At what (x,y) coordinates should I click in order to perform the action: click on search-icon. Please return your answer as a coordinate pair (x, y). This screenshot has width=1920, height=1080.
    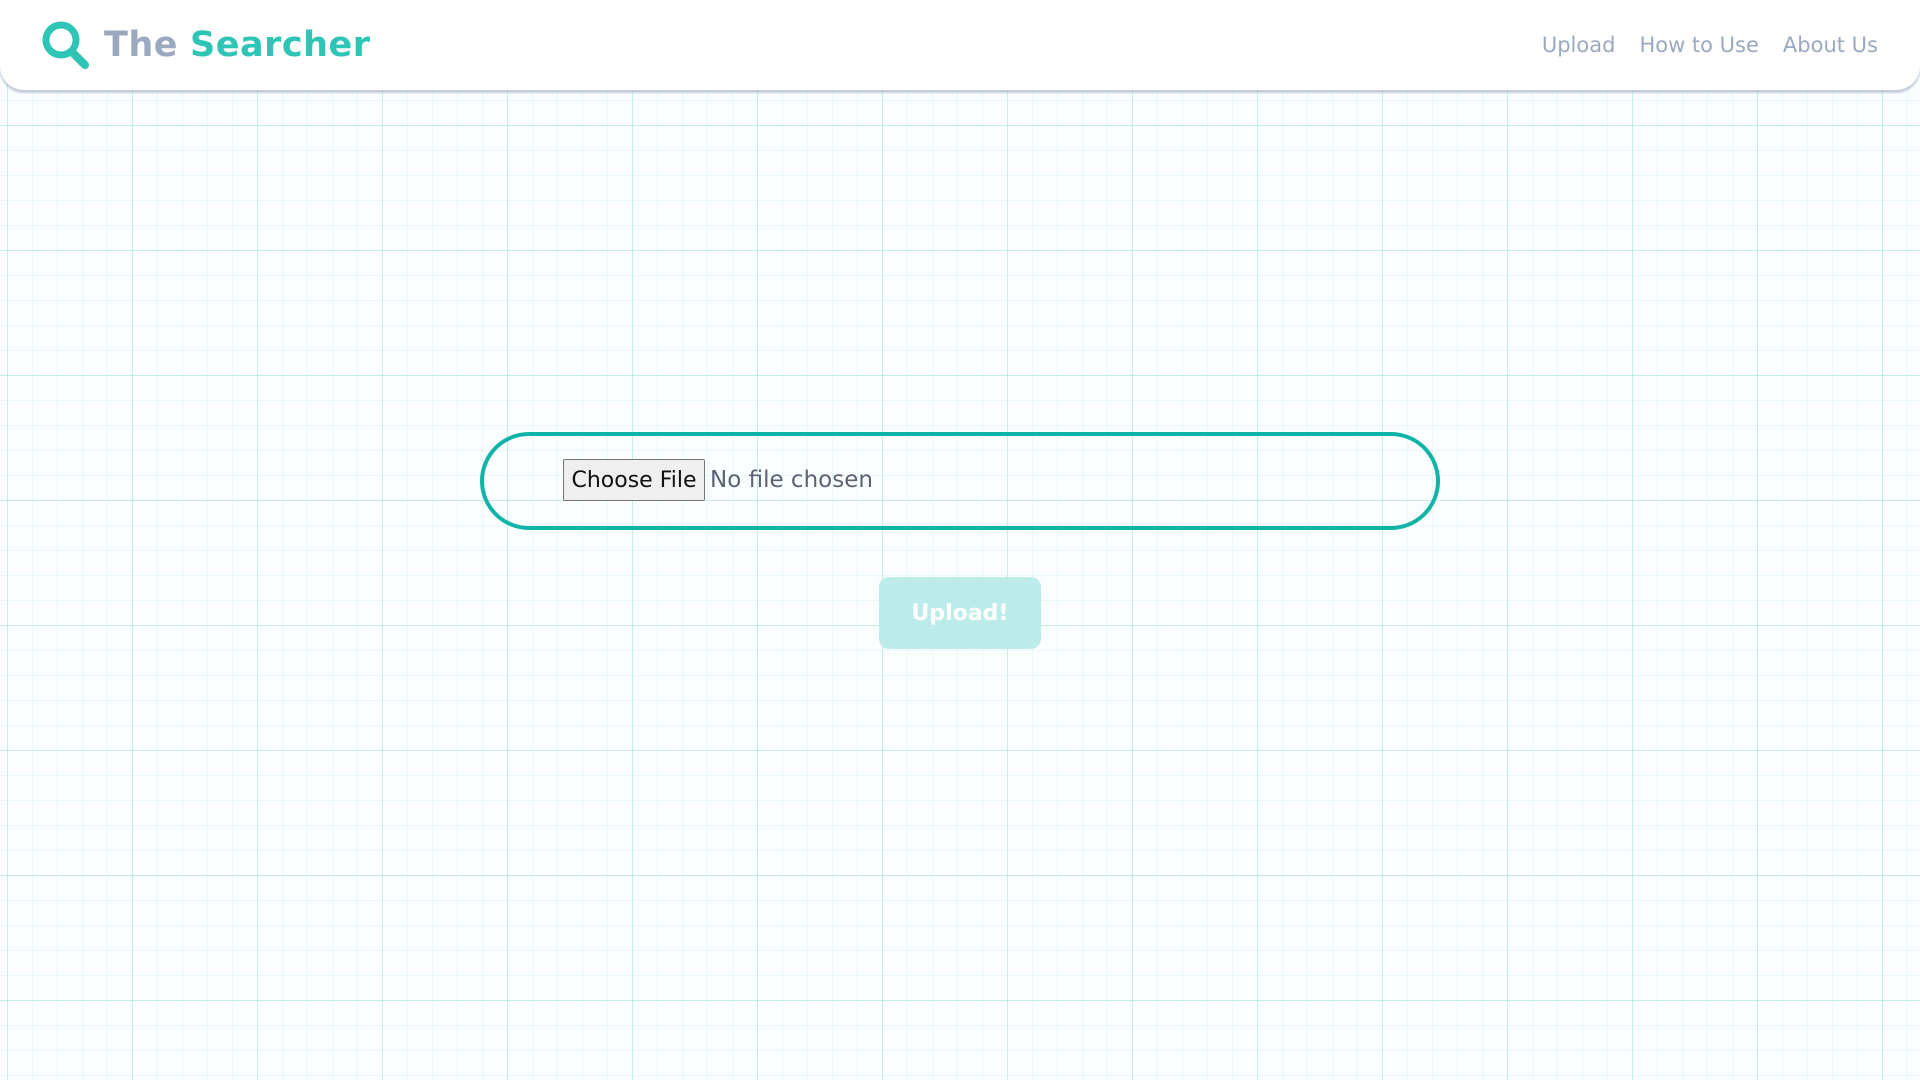
    Looking at the image, I should click on (65, 45).